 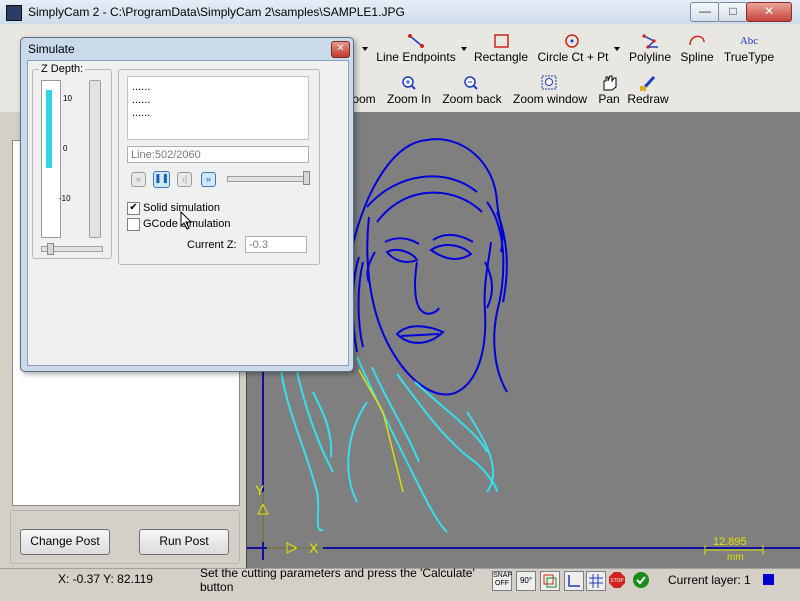 I want to click on zoom-in-icon, so click(x=409, y=83).